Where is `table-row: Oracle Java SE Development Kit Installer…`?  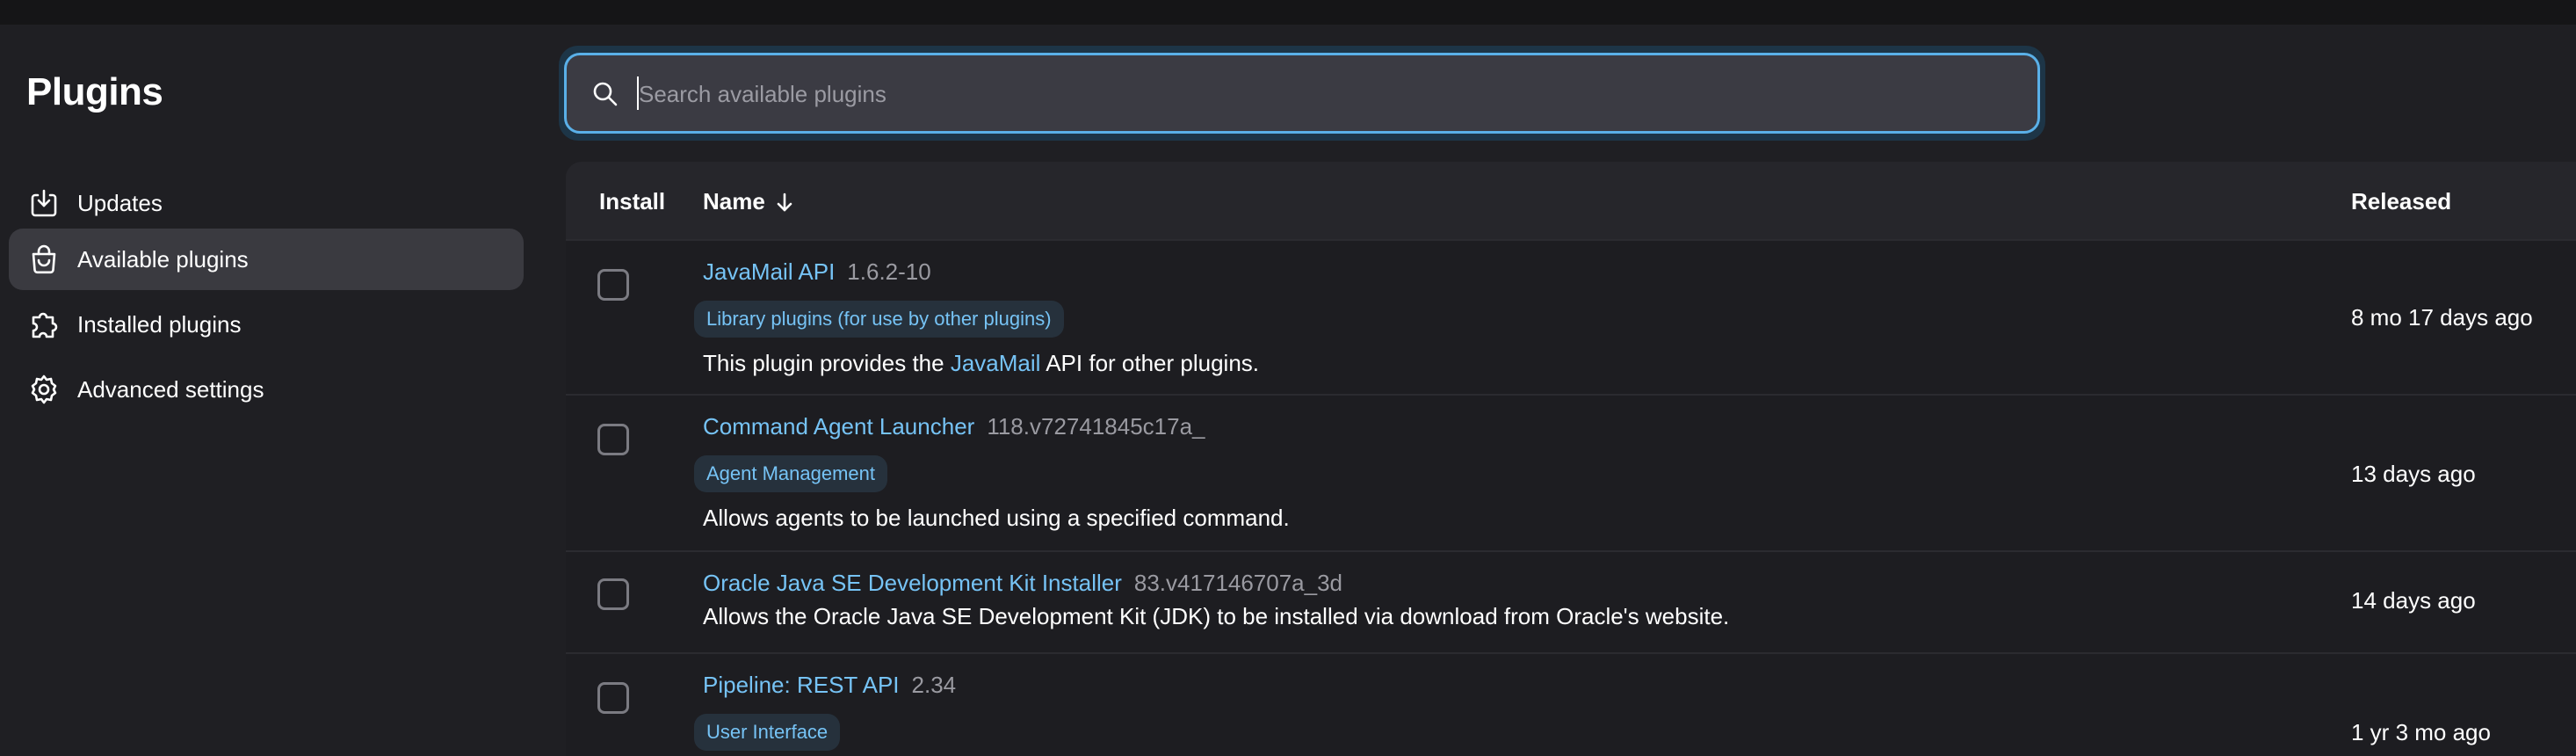 table-row: Oracle Java SE Development Kit Installer… is located at coordinates (1571, 602).